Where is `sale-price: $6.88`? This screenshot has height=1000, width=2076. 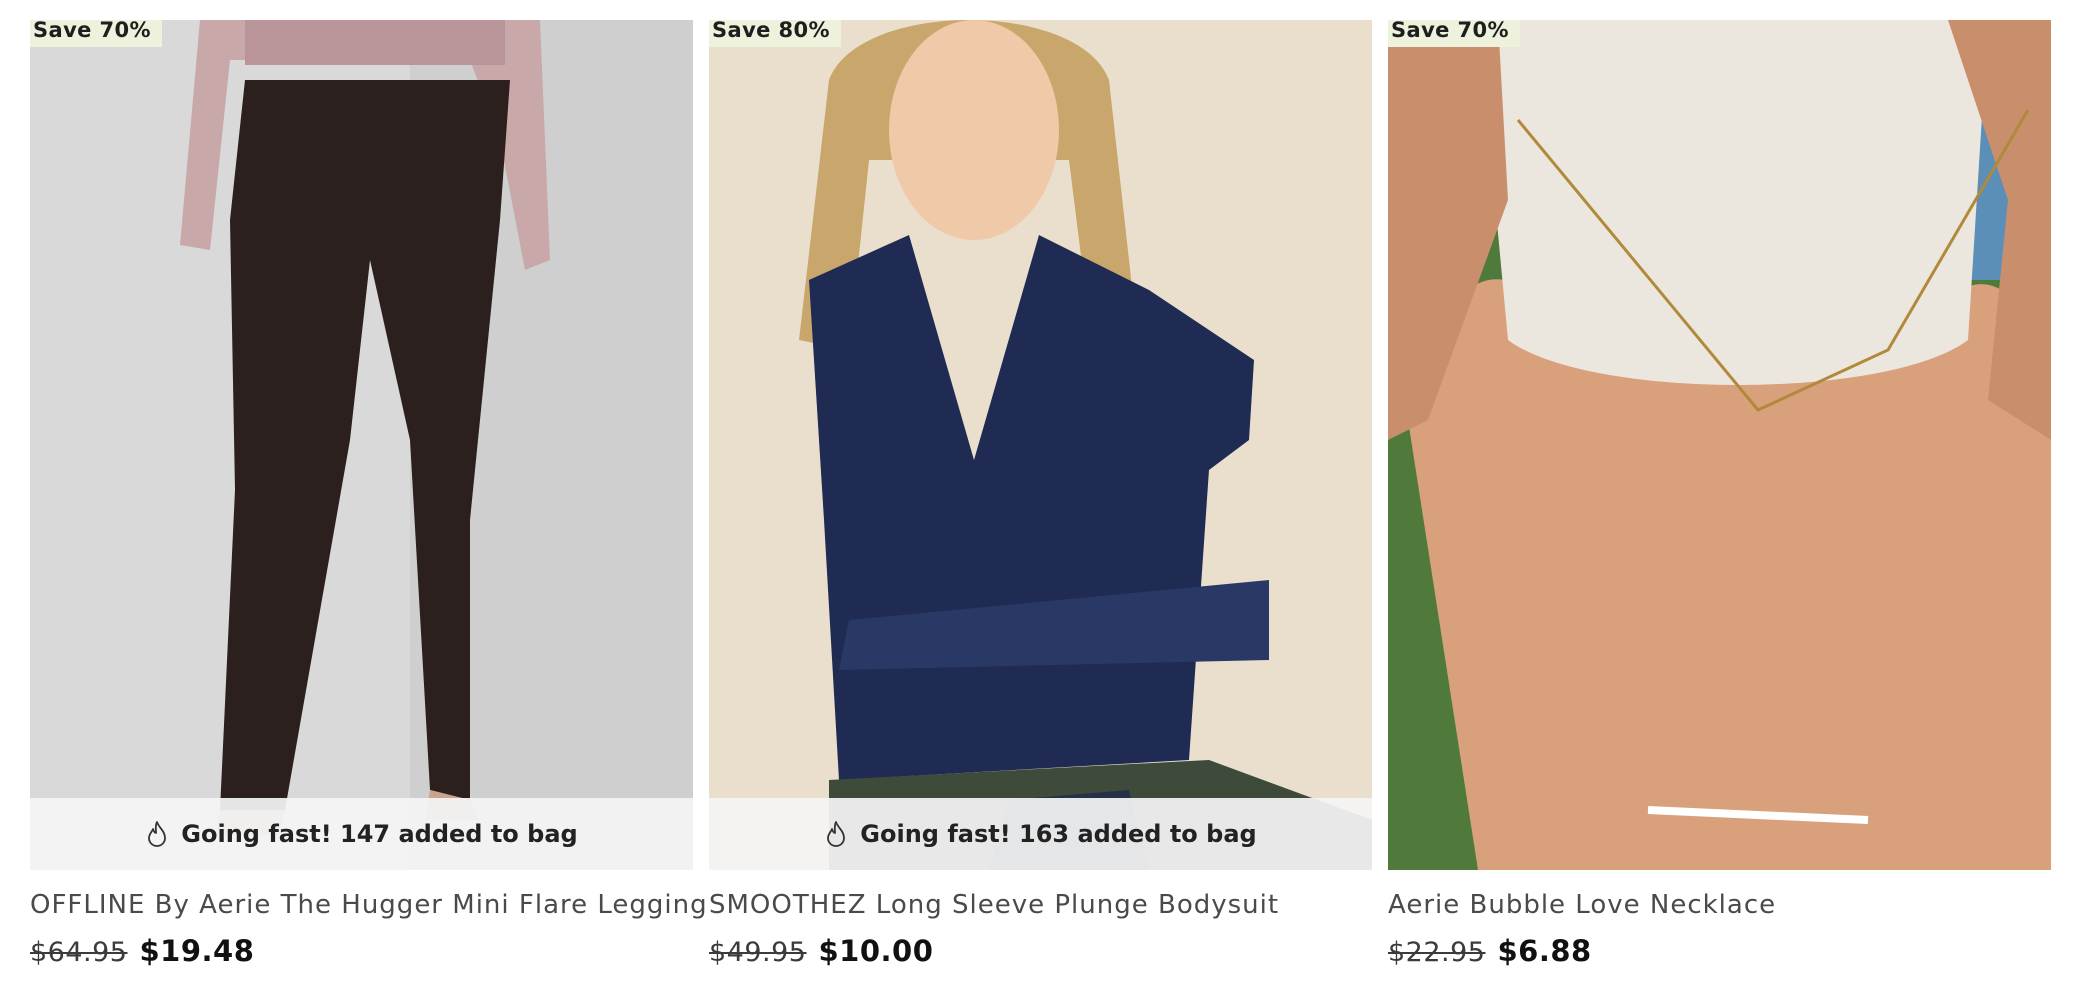 sale-price: $6.88 is located at coordinates (1544, 951).